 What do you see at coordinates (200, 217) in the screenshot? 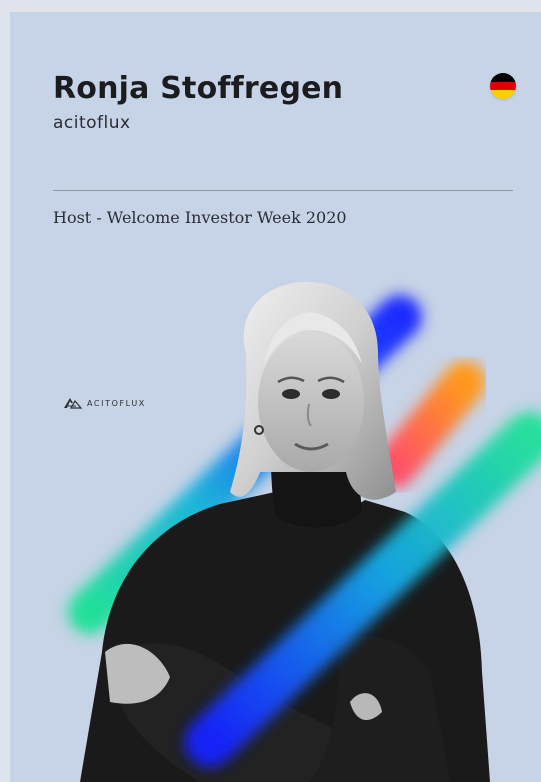
I see `speaker-role: Host - Welcome Investor Week 2020` at bounding box center [200, 217].